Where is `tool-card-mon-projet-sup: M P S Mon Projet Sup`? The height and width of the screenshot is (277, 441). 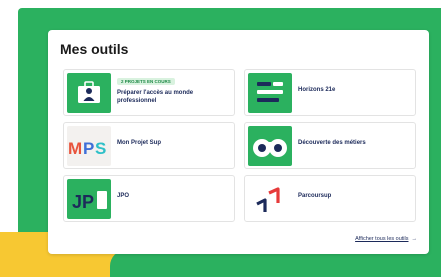 tool-card-mon-projet-sup: M P S Mon Projet Sup is located at coordinates (149, 145).